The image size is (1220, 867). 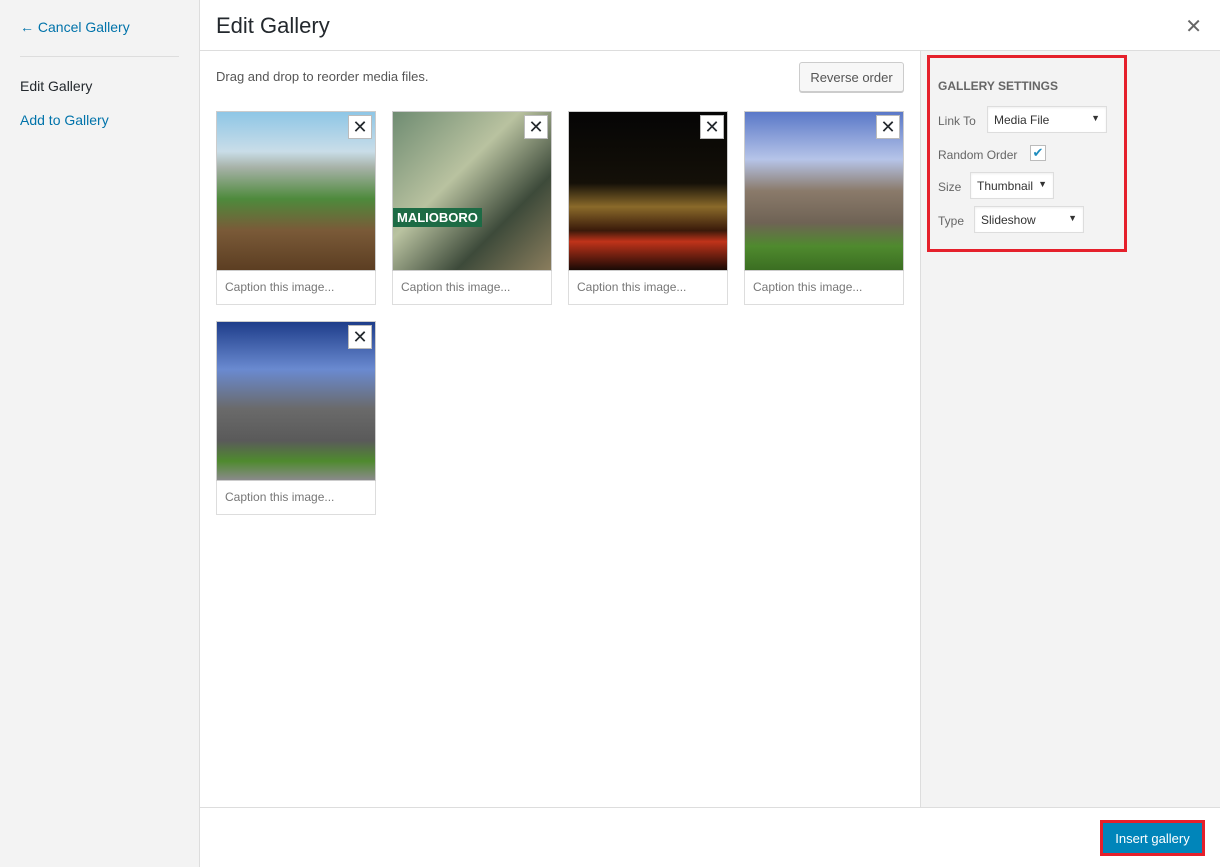 What do you see at coordinates (273, 25) in the screenshot?
I see `page-title: Edit Gallery` at bounding box center [273, 25].